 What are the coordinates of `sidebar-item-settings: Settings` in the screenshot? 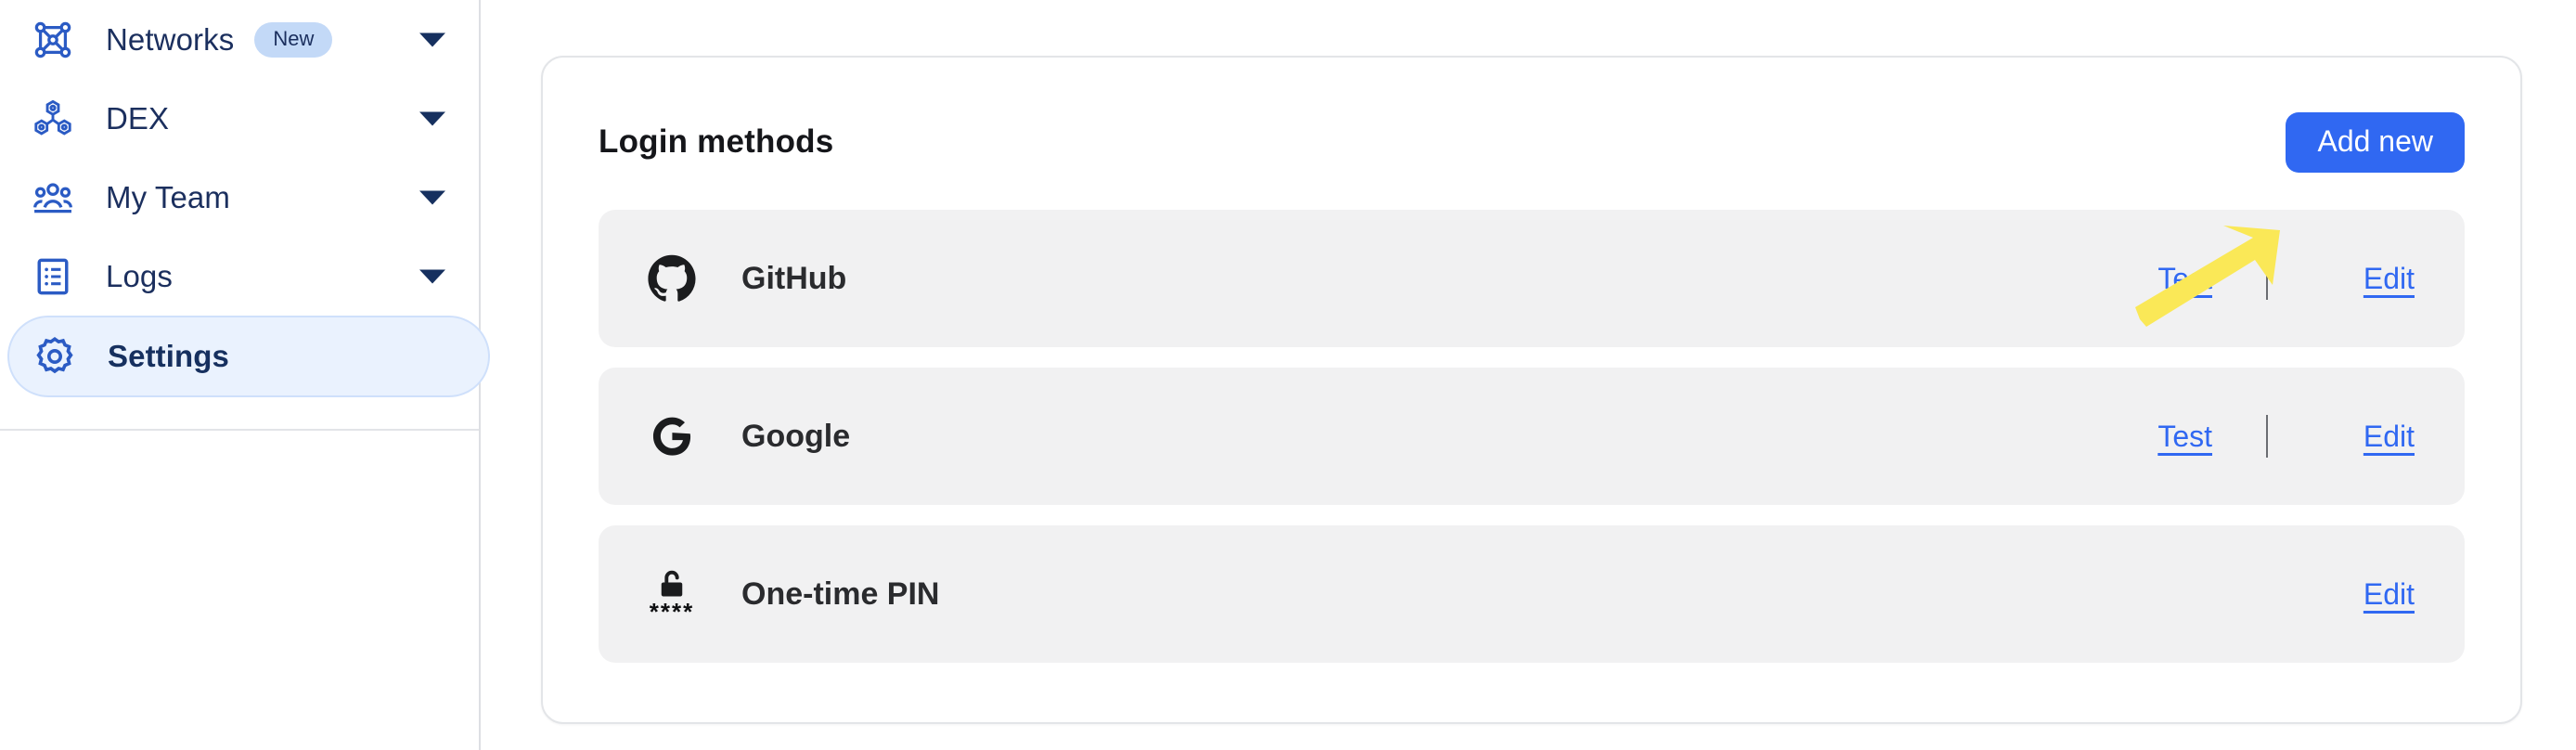 It's located at (248, 356).